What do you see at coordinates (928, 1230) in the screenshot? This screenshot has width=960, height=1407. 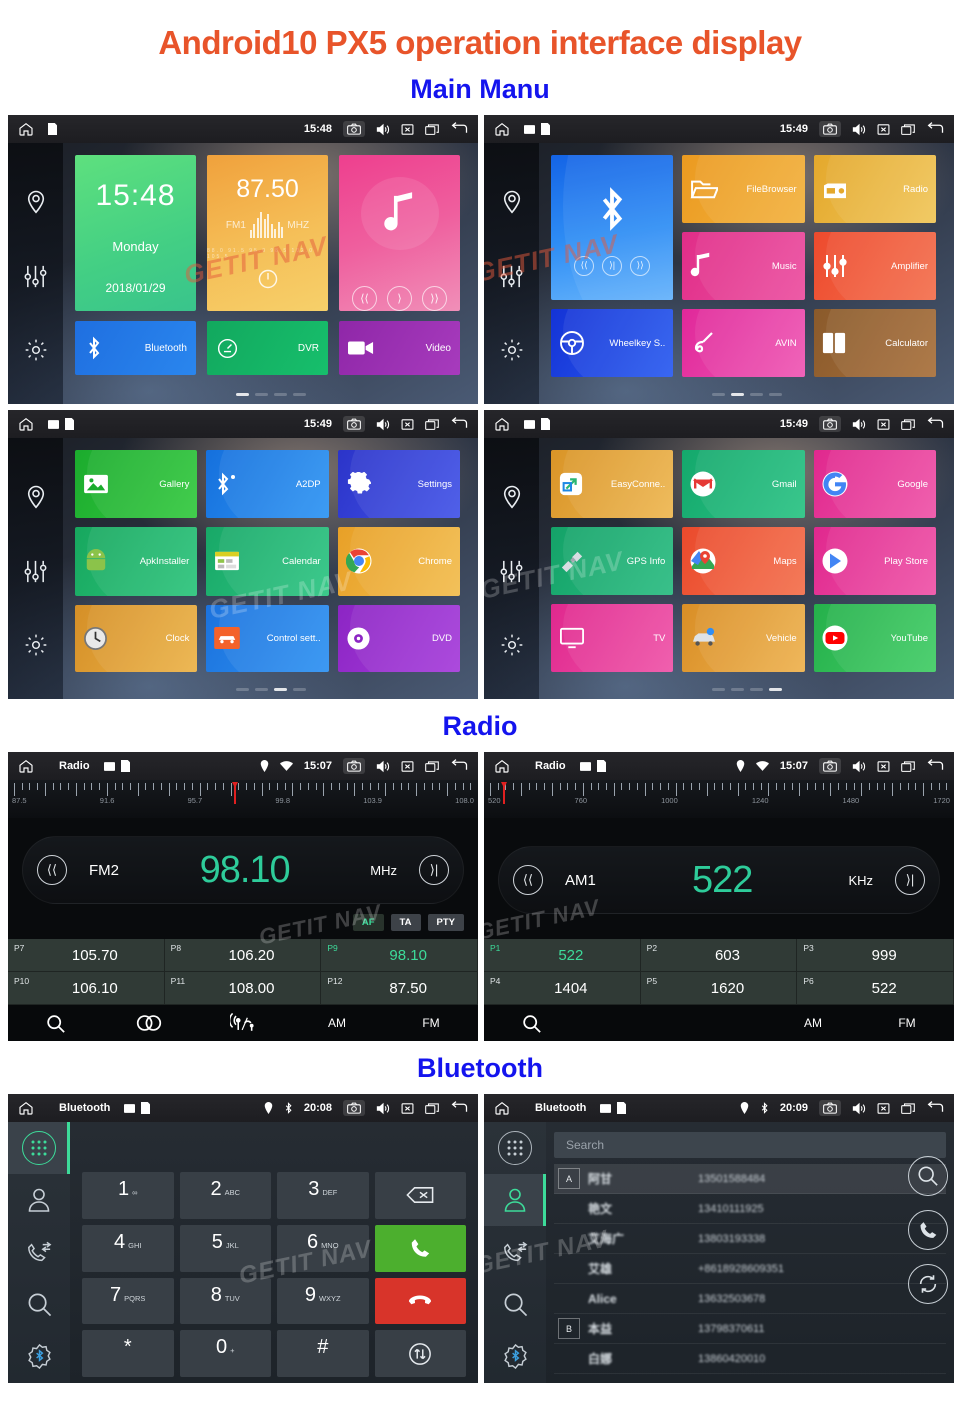 I see `call-action-button` at bounding box center [928, 1230].